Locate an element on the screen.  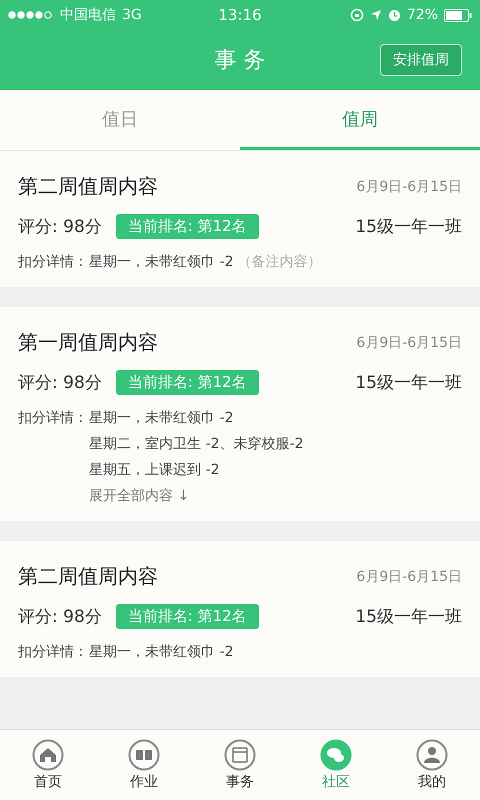
location-icon is located at coordinates (376, 15).